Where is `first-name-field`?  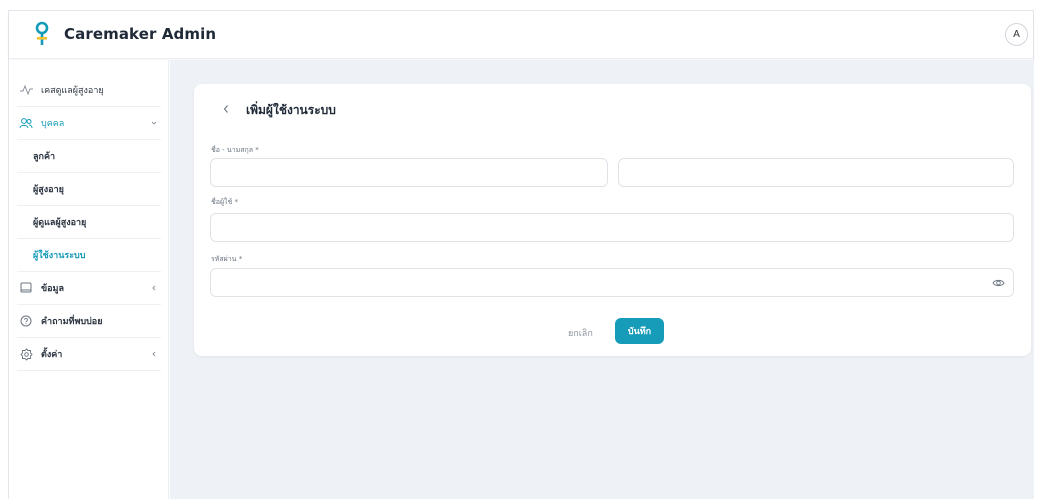
first-name-field is located at coordinates (409, 172).